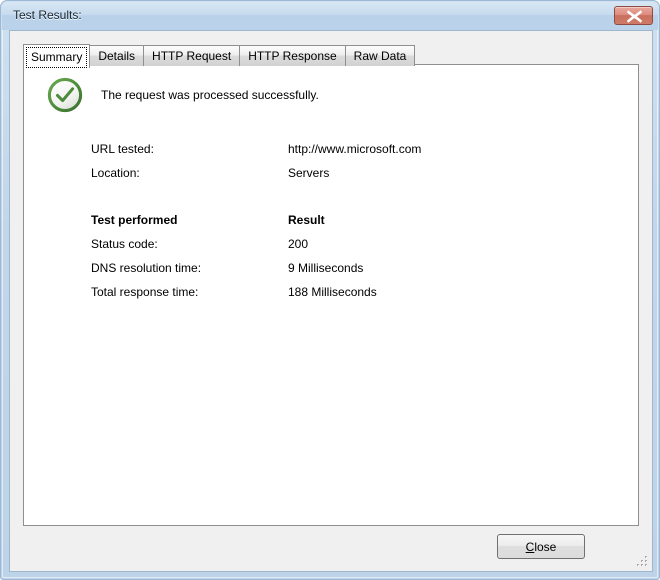 Image resolution: width=660 pixels, height=580 pixels. I want to click on tab-summary-label: Summary, so click(57, 56).